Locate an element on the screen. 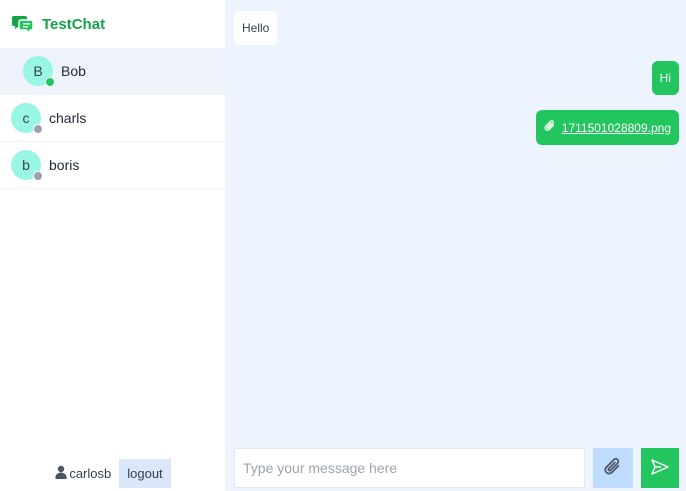  avatar: B is located at coordinates (39, 71).